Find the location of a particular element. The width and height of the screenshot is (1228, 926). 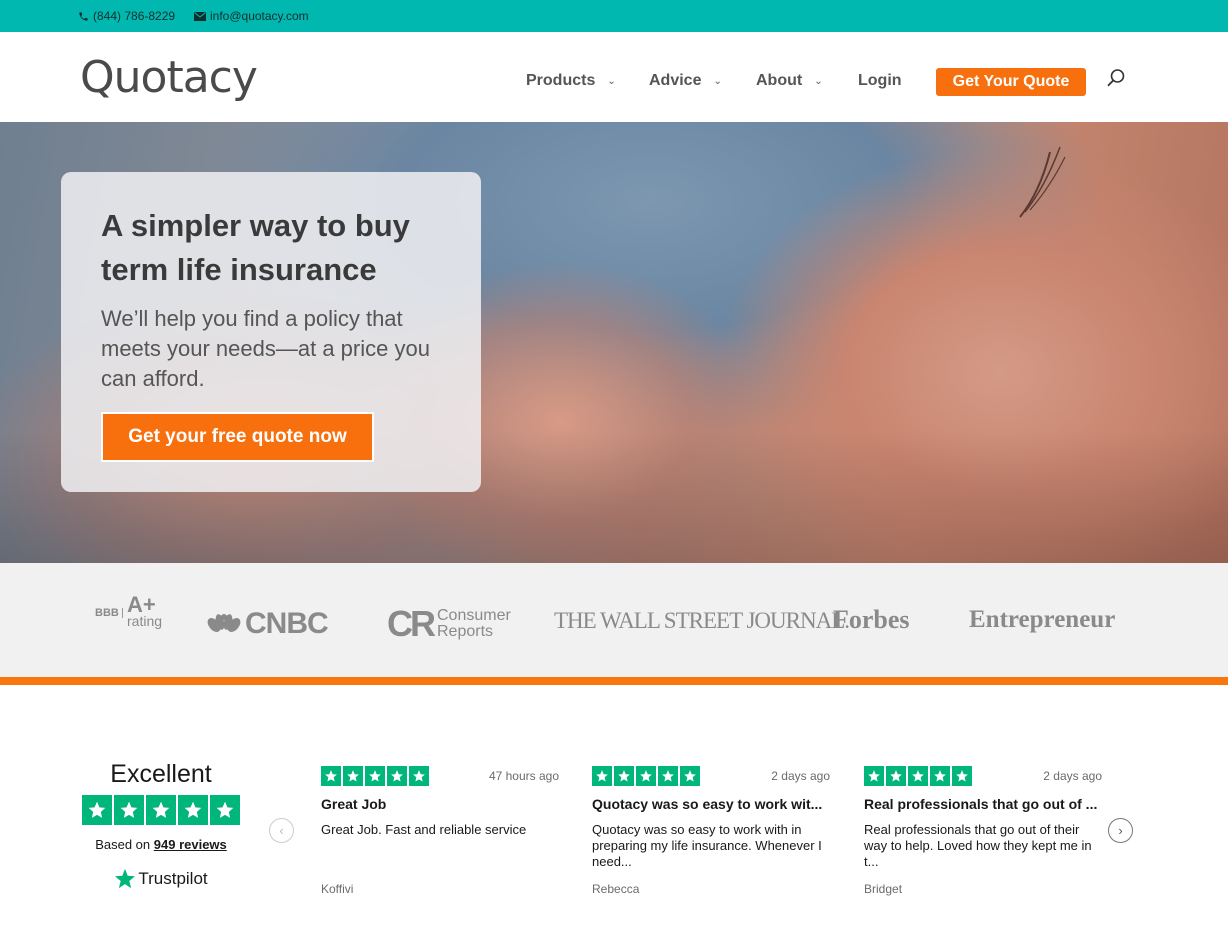

nav-advice-label: Advice is located at coordinates (675, 80).